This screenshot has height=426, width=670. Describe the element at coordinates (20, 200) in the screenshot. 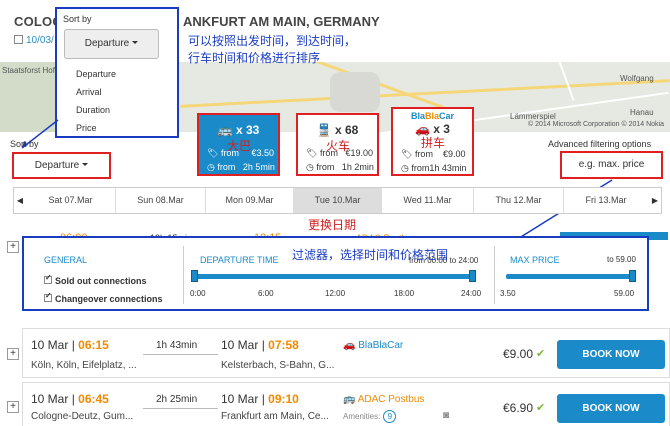

I see `prev-date-arrow-icon: ◀` at that location.